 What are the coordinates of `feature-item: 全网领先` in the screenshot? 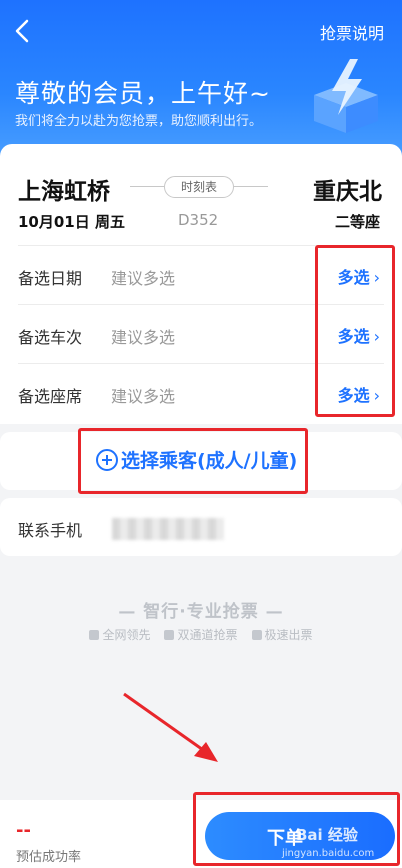 It's located at (119, 634).